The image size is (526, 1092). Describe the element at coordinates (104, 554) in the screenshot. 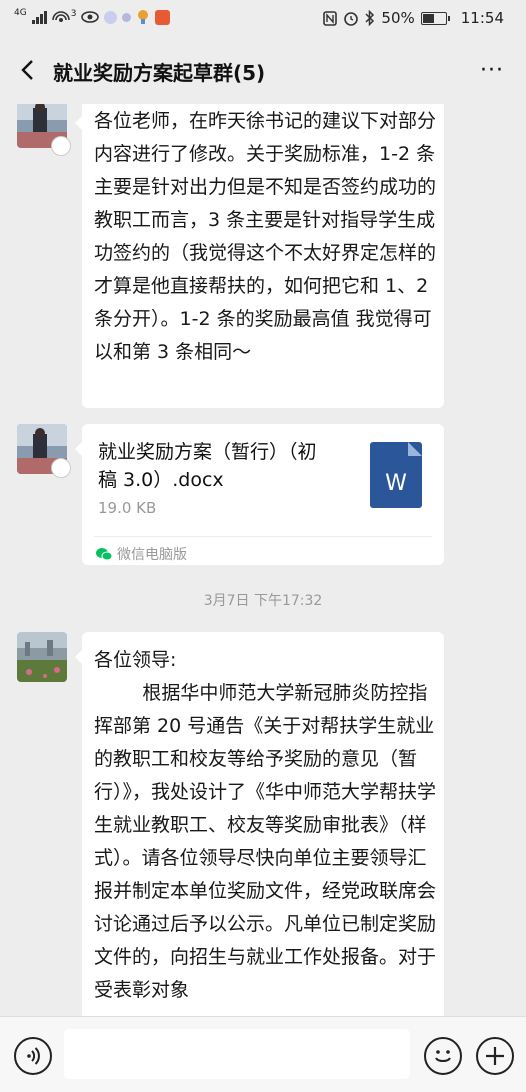

I see `wechat-icon` at that location.